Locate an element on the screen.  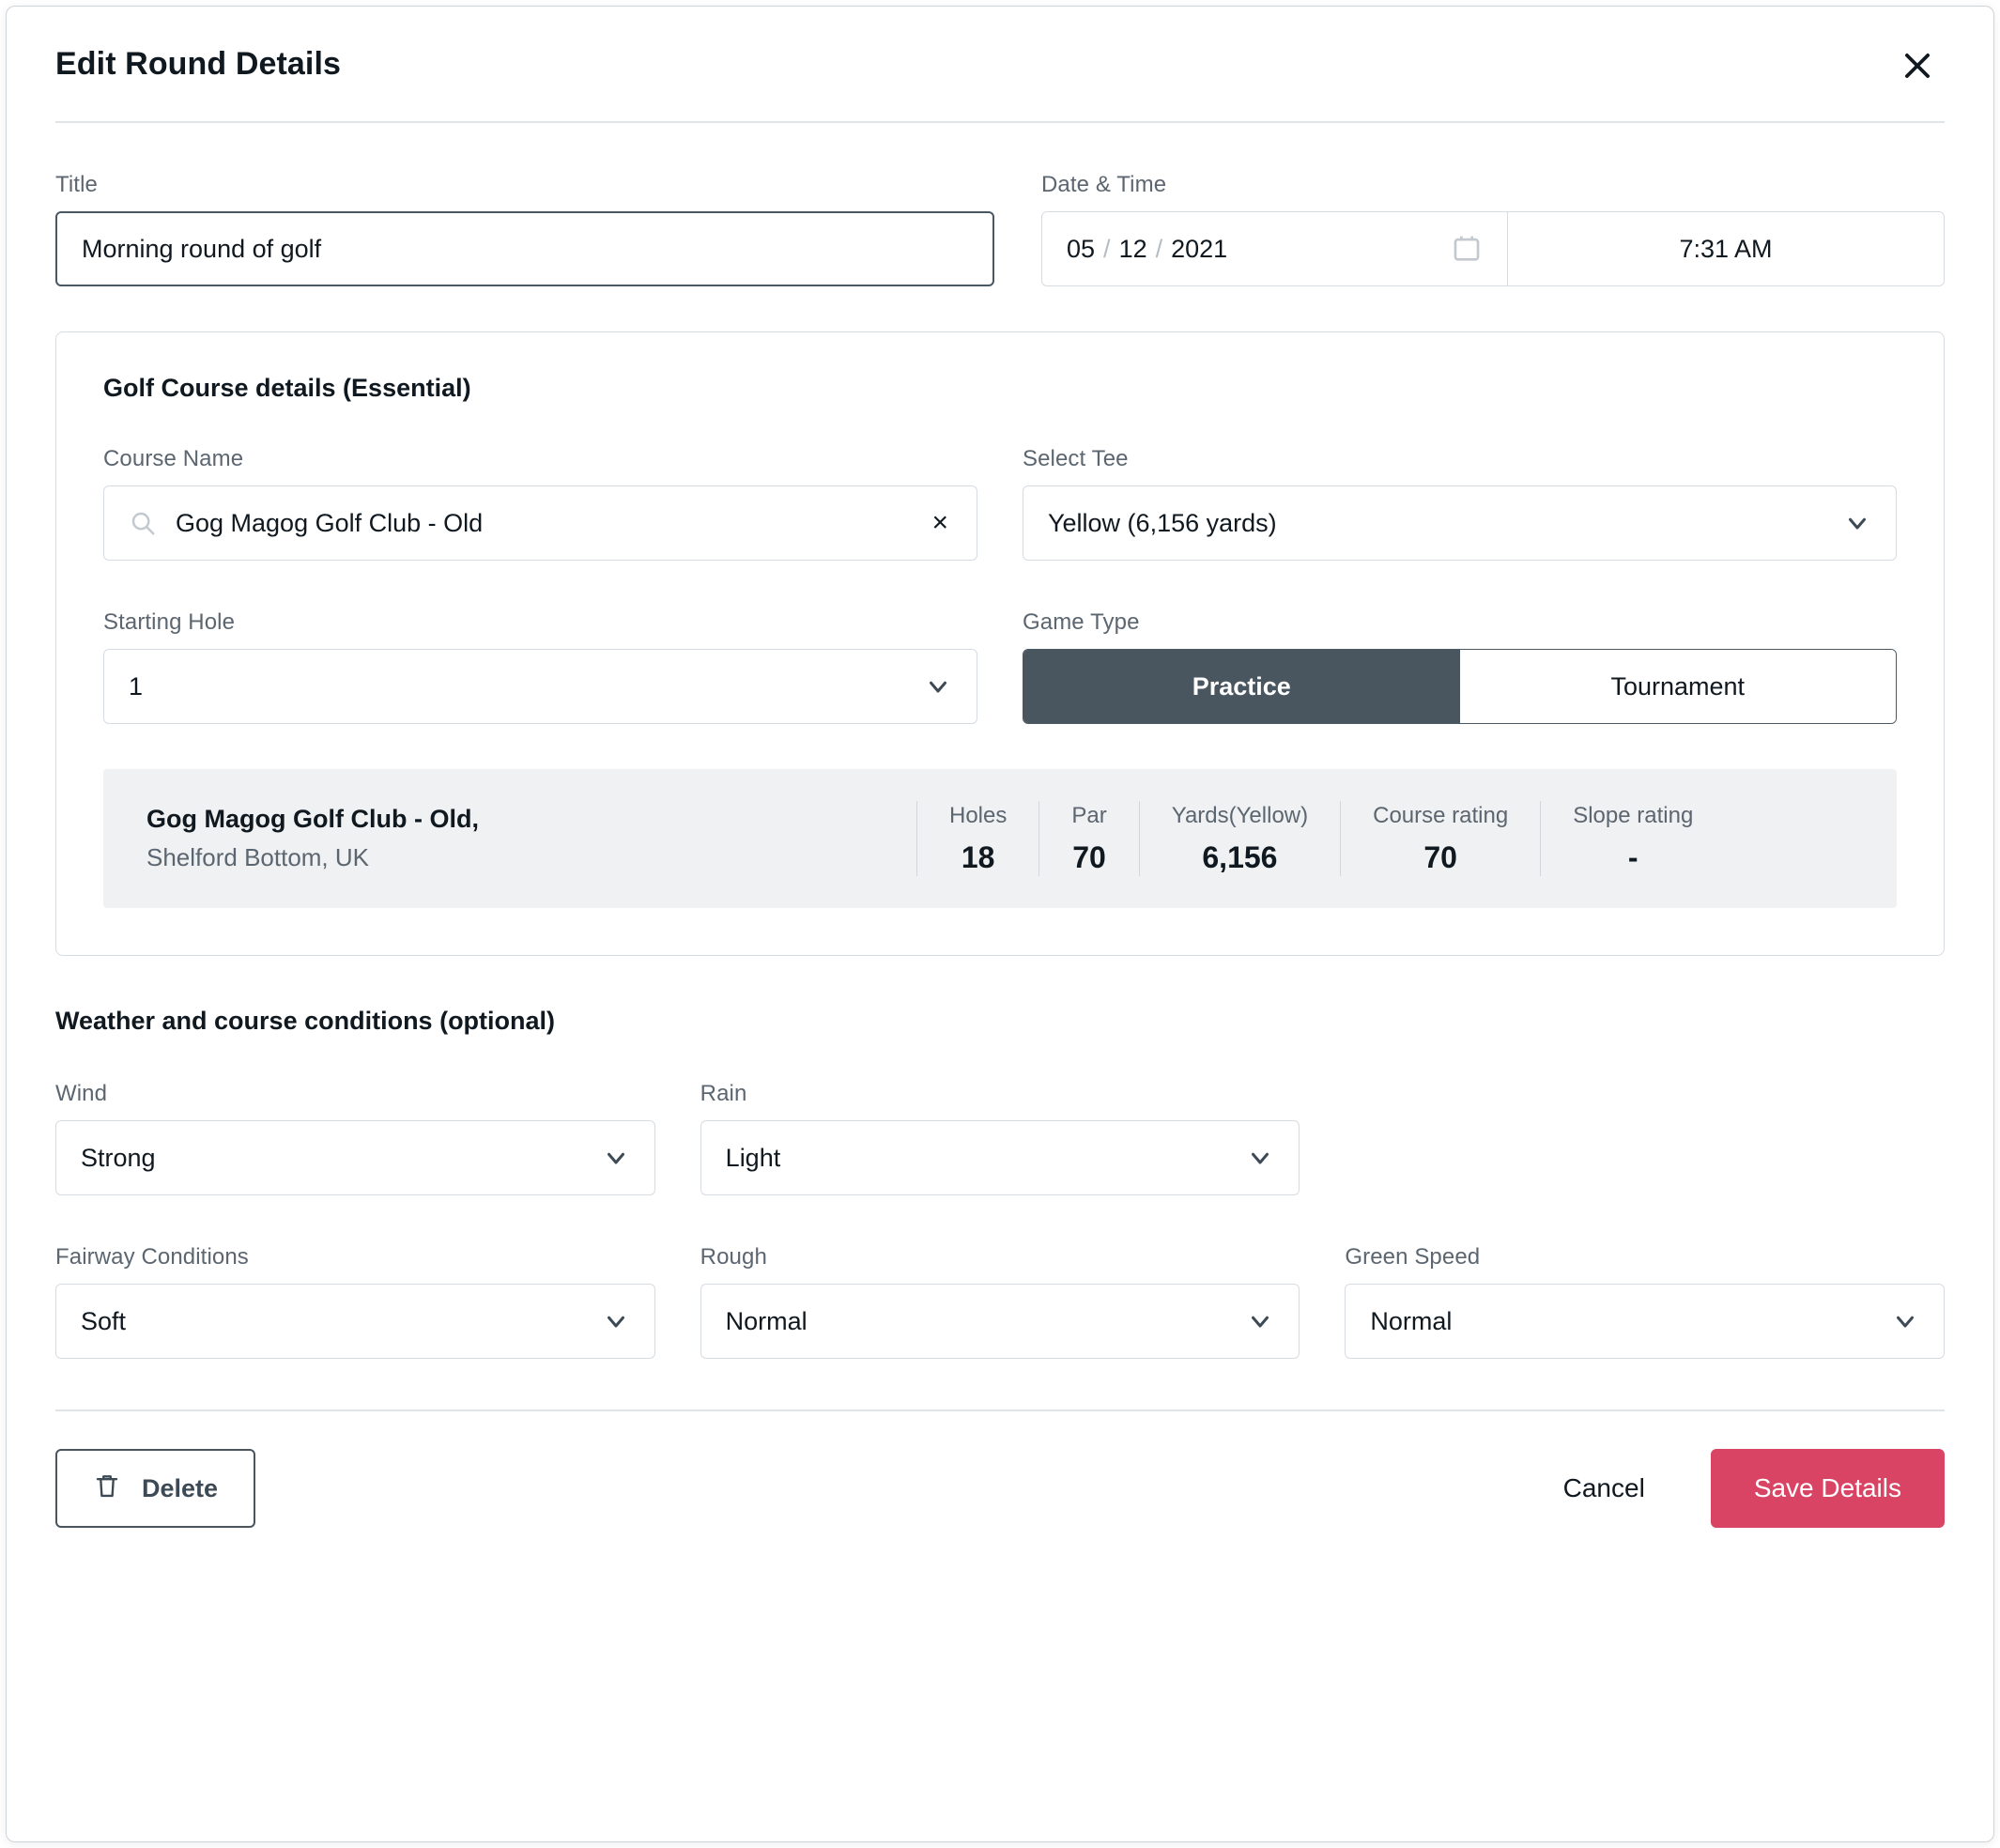
date-sep-2: / is located at coordinates (1159, 248).